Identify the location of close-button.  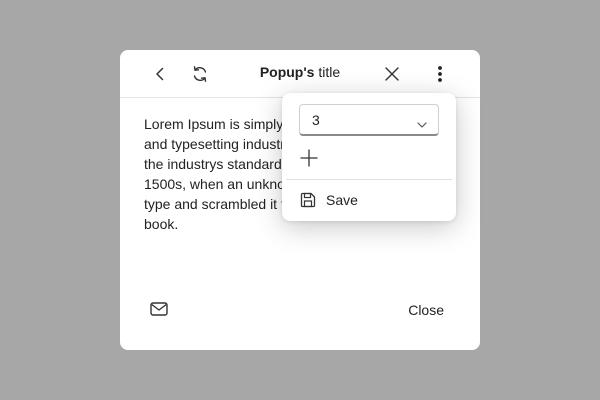
(392, 74).